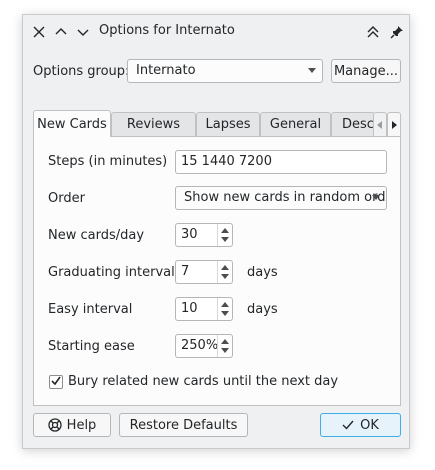 The height and width of the screenshot is (470, 435). Describe the element at coordinates (204, 235) in the screenshot. I see `new-cards-per-day-spinbox: 30` at that location.